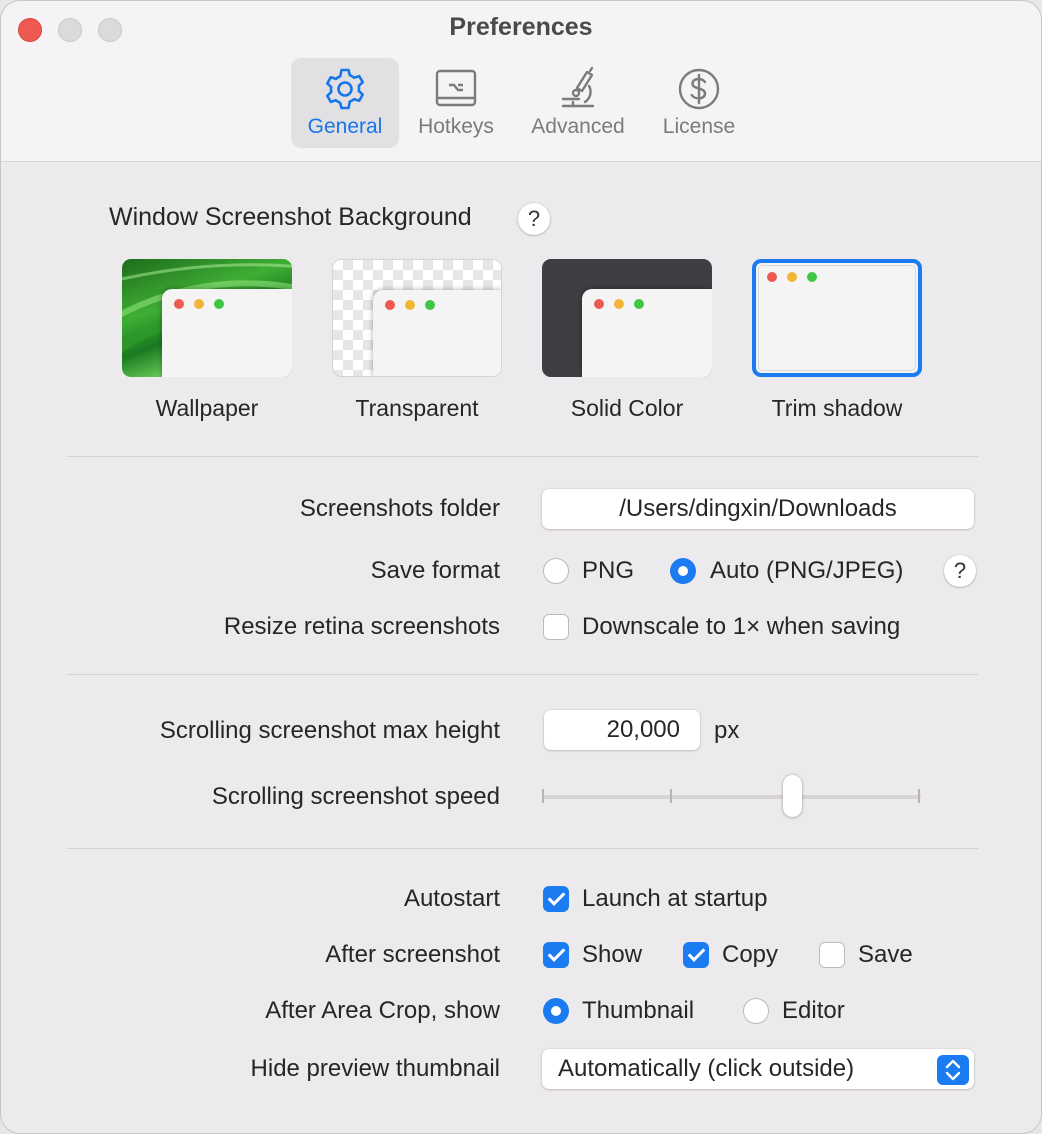 The width and height of the screenshot is (1042, 1134). Describe the element at coordinates (451, 898) in the screenshot. I see `autostart-label: Autostart` at that location.